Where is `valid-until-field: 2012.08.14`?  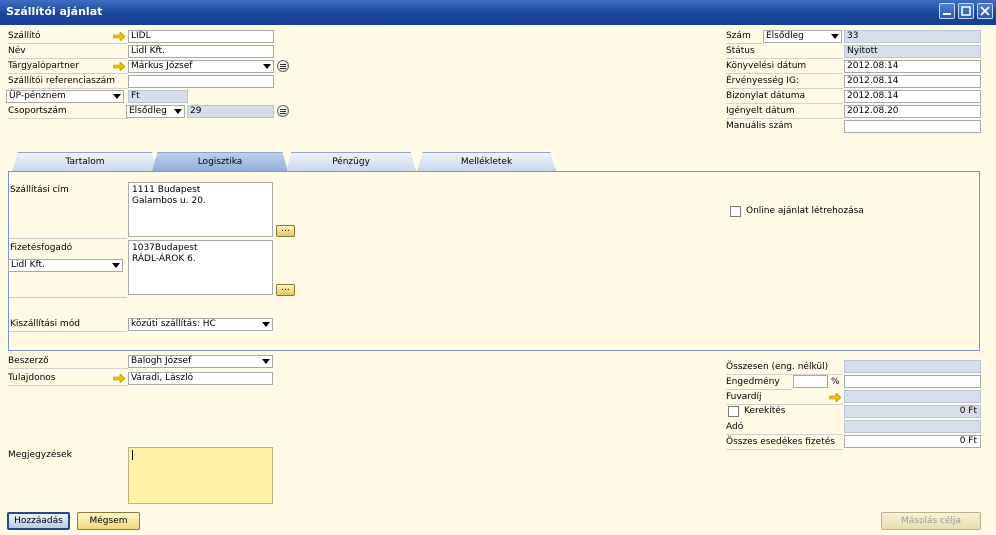 valid-until-field: 2012.08.14 is located at coordinates (912, 81).